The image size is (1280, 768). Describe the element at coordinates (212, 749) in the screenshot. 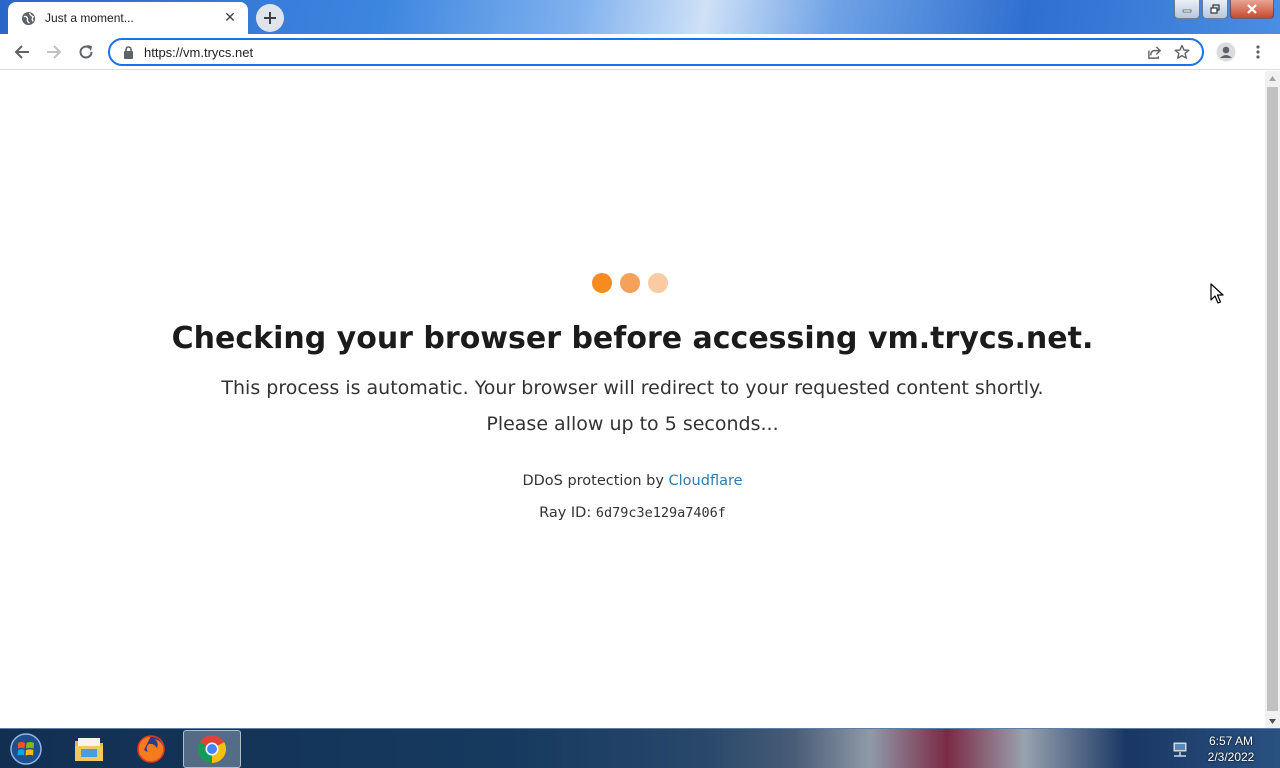

I see `chrome-icon` at that location.